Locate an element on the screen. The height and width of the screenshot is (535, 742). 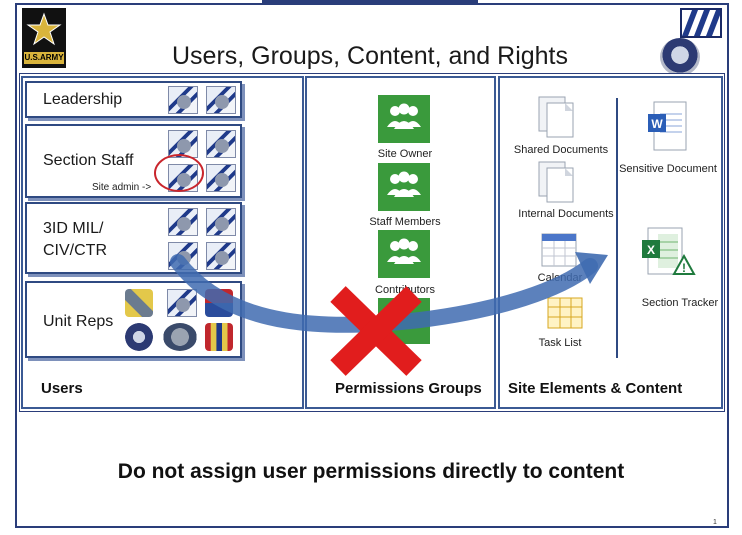
excel-tracker-icon: X ! is located at coordinates (669, 251).